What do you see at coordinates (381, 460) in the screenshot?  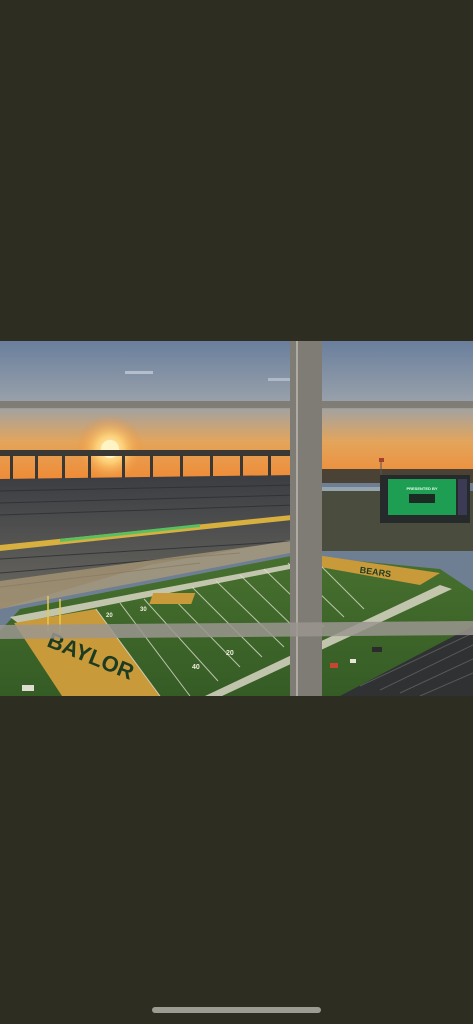 I see `flag` at bounding box center [381, 460].